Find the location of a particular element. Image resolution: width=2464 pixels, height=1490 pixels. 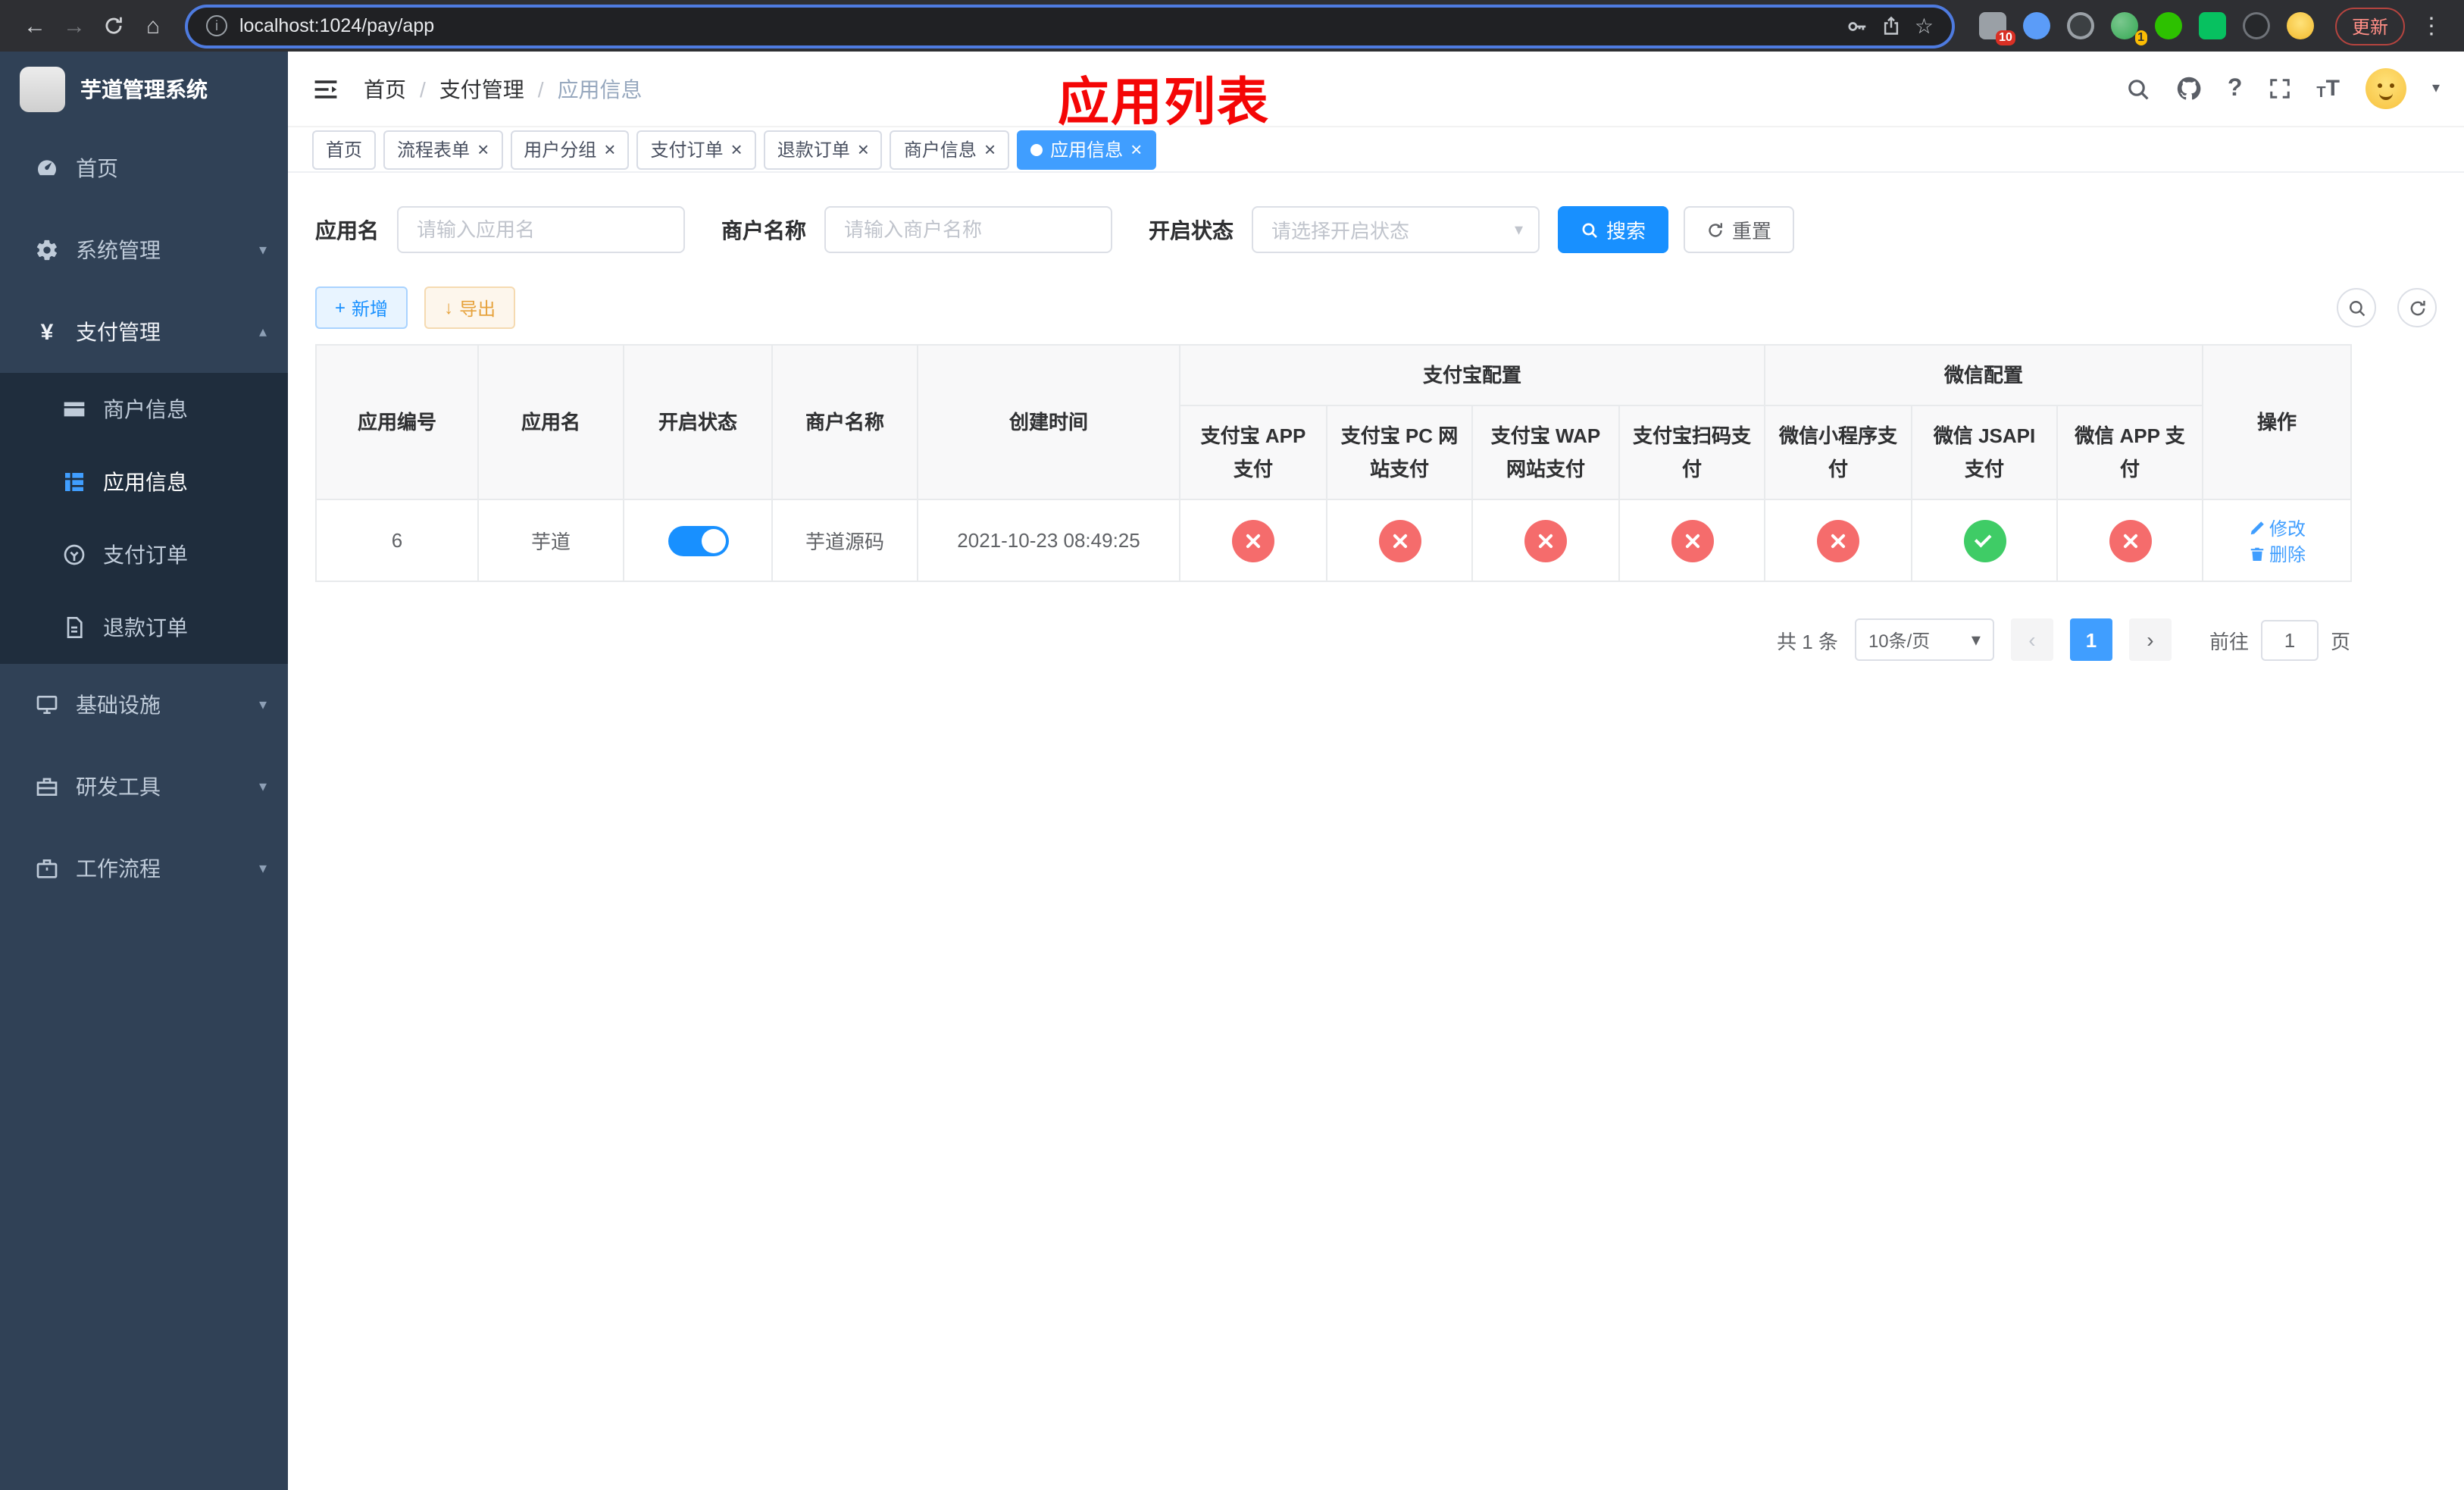

fullscreen-icon is located at coordinates (2279, 88).